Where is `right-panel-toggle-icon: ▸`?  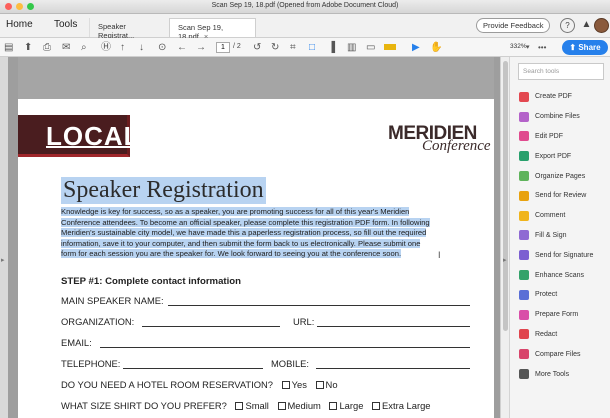 right-panel-toggle-icon: ▸ is located at coordinates (505, 260).